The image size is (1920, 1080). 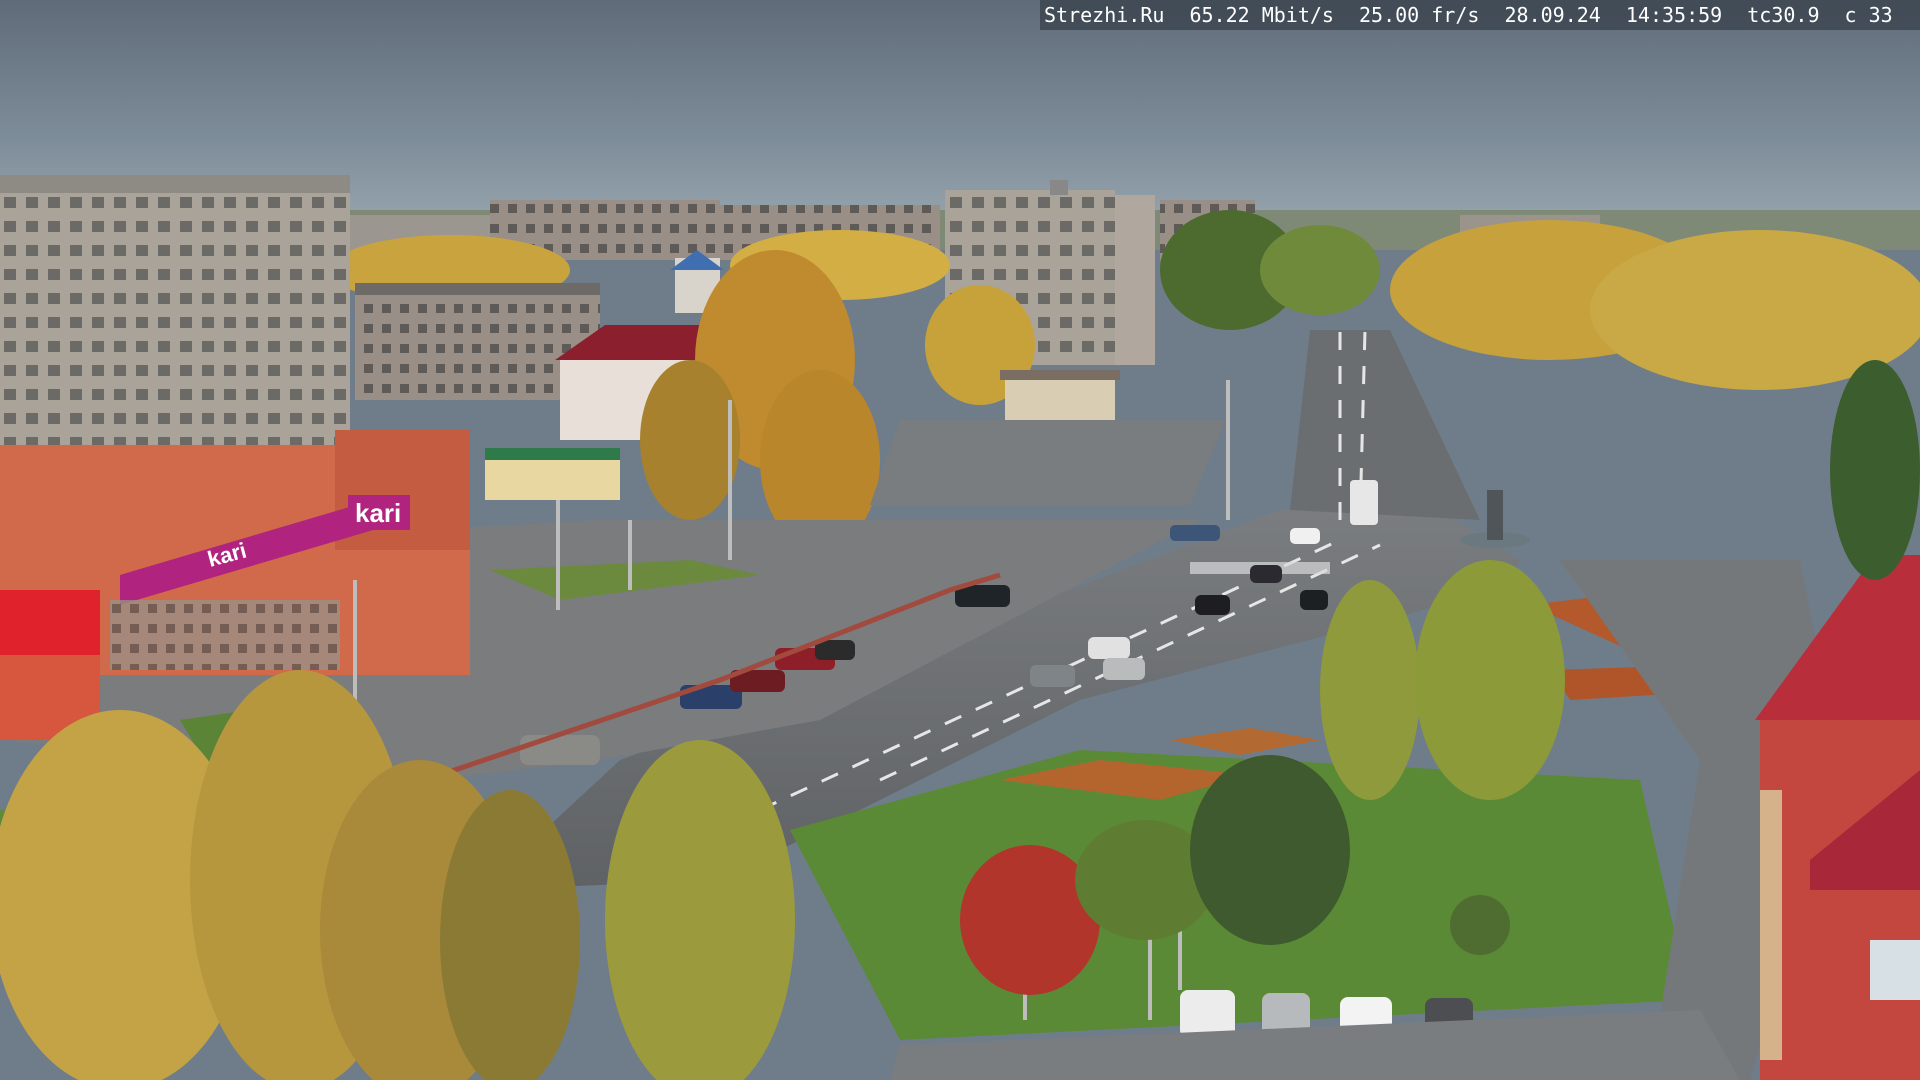 What do you see at coordinates (1261, 15) in the screenshot?
I see `osd-bitrate: 65.22 Mbit/s` at bounding box center [1261, 15].